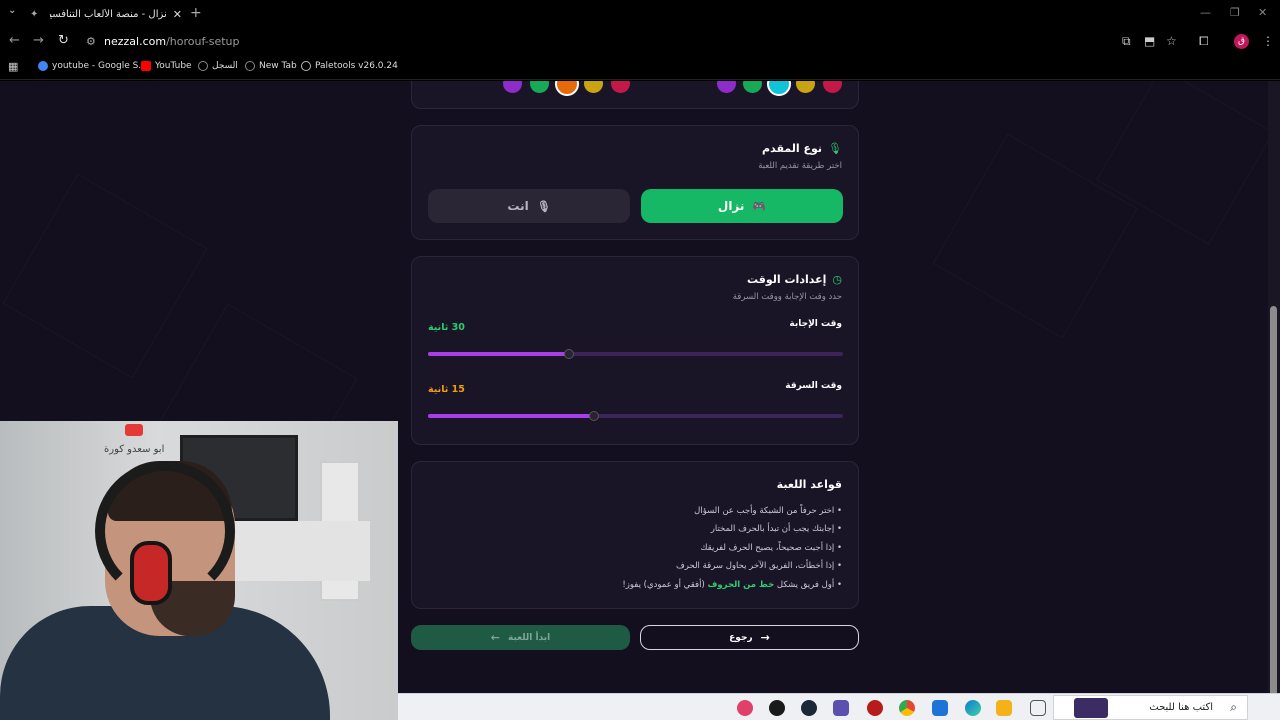 Image resolution: width=1280 pixels, height=720 pixels. Describe the element at coordinates (271, 66) in the screenshot. I see `bookmark-newtab: New Tab` at that location.